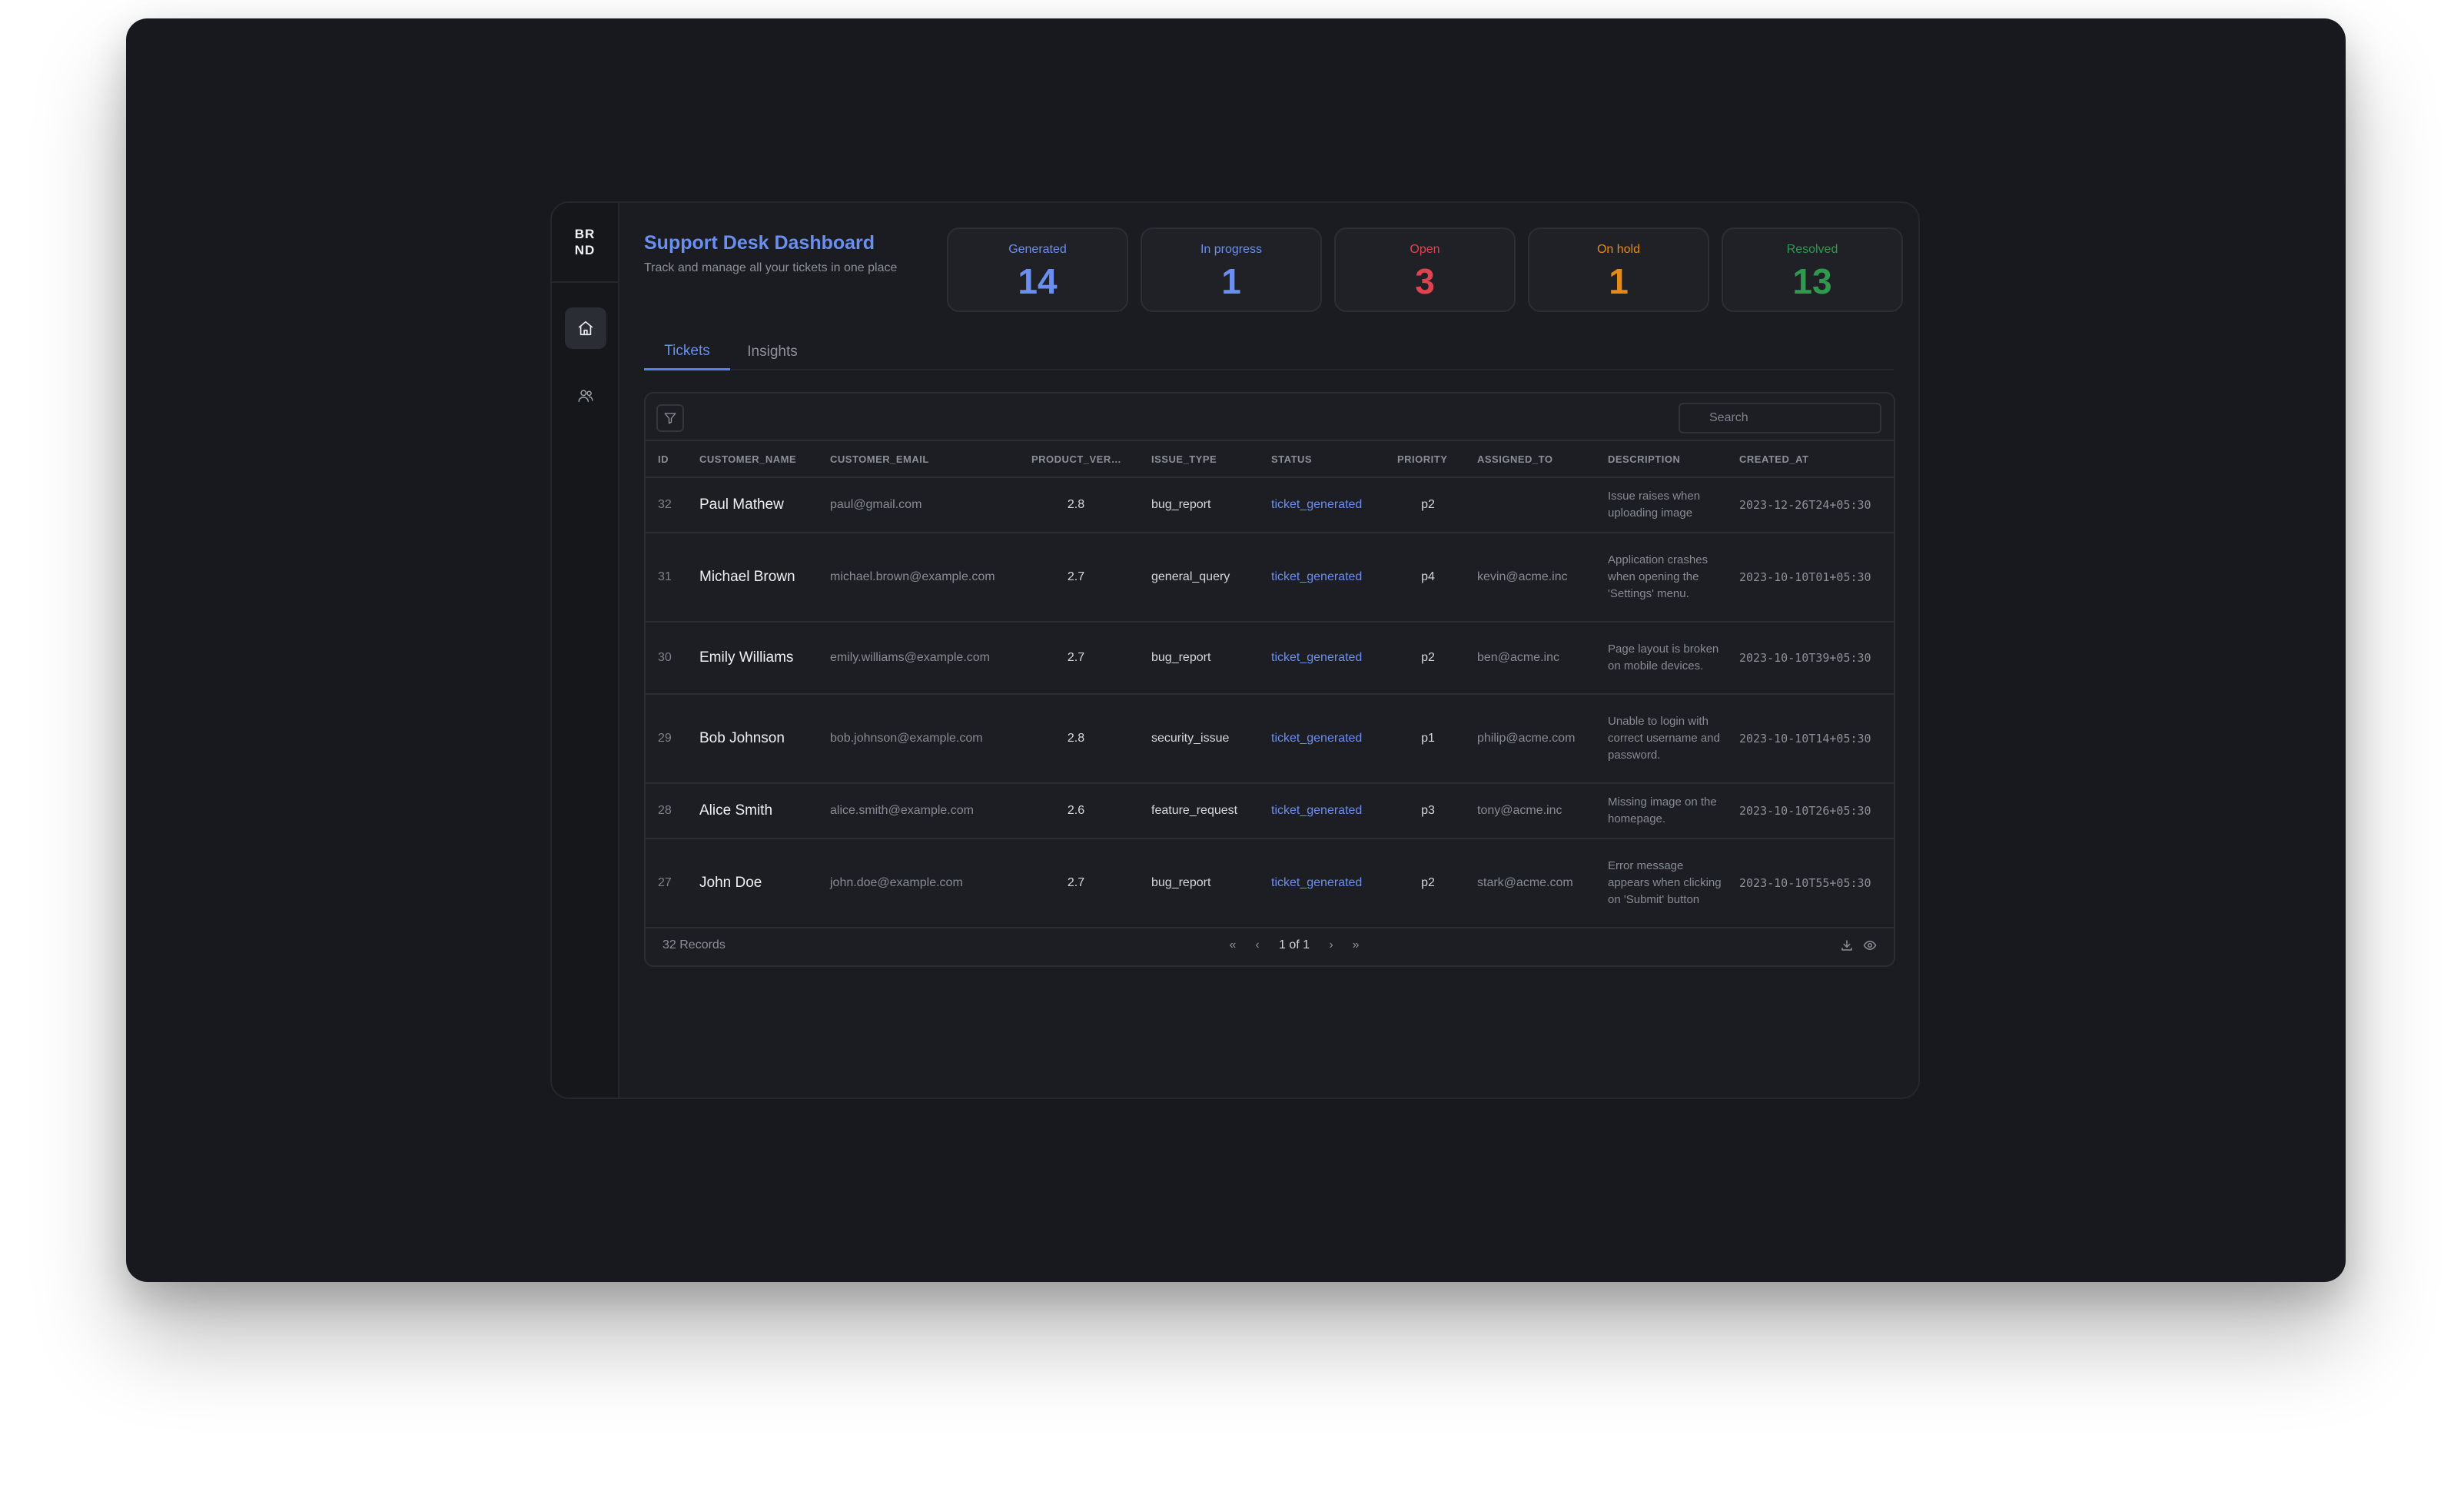 This screenshot has width=2464, height=1511. What do you see at coordinates (1662, 810) in the screenshot?
I see `cell-description: Missing image on the homepage.` at bounding box center [1662, 810].